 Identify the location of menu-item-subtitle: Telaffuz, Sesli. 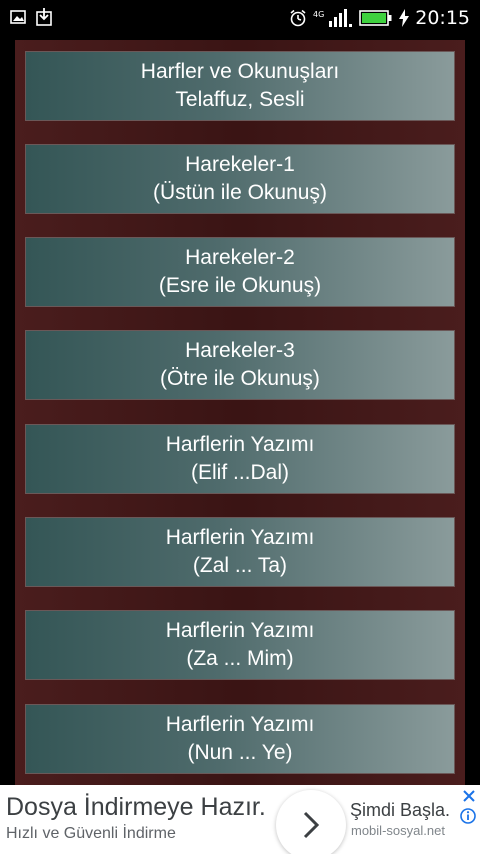
(240, 99).